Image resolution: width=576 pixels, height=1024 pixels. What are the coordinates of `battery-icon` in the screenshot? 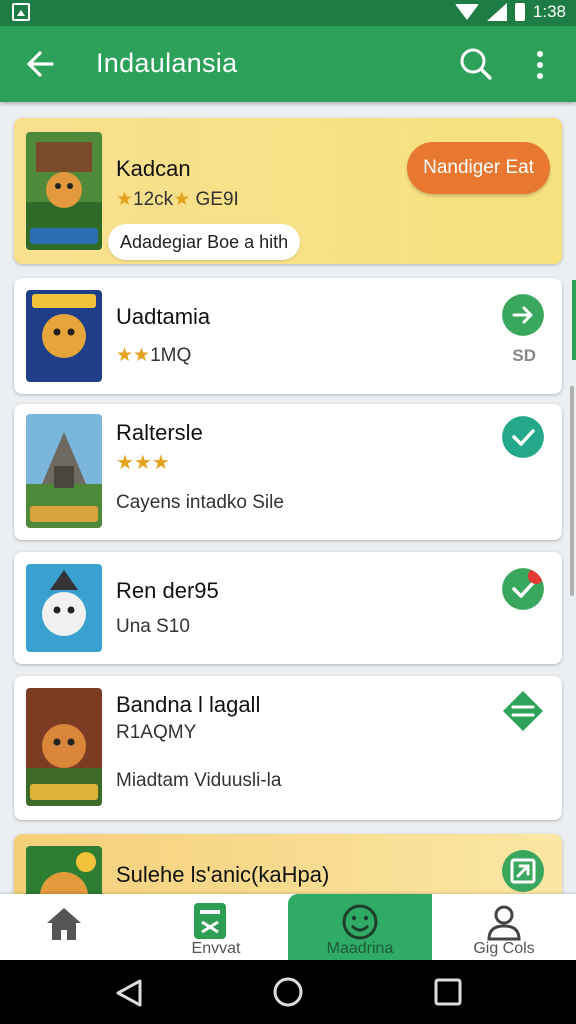 It's located at (519, 12).